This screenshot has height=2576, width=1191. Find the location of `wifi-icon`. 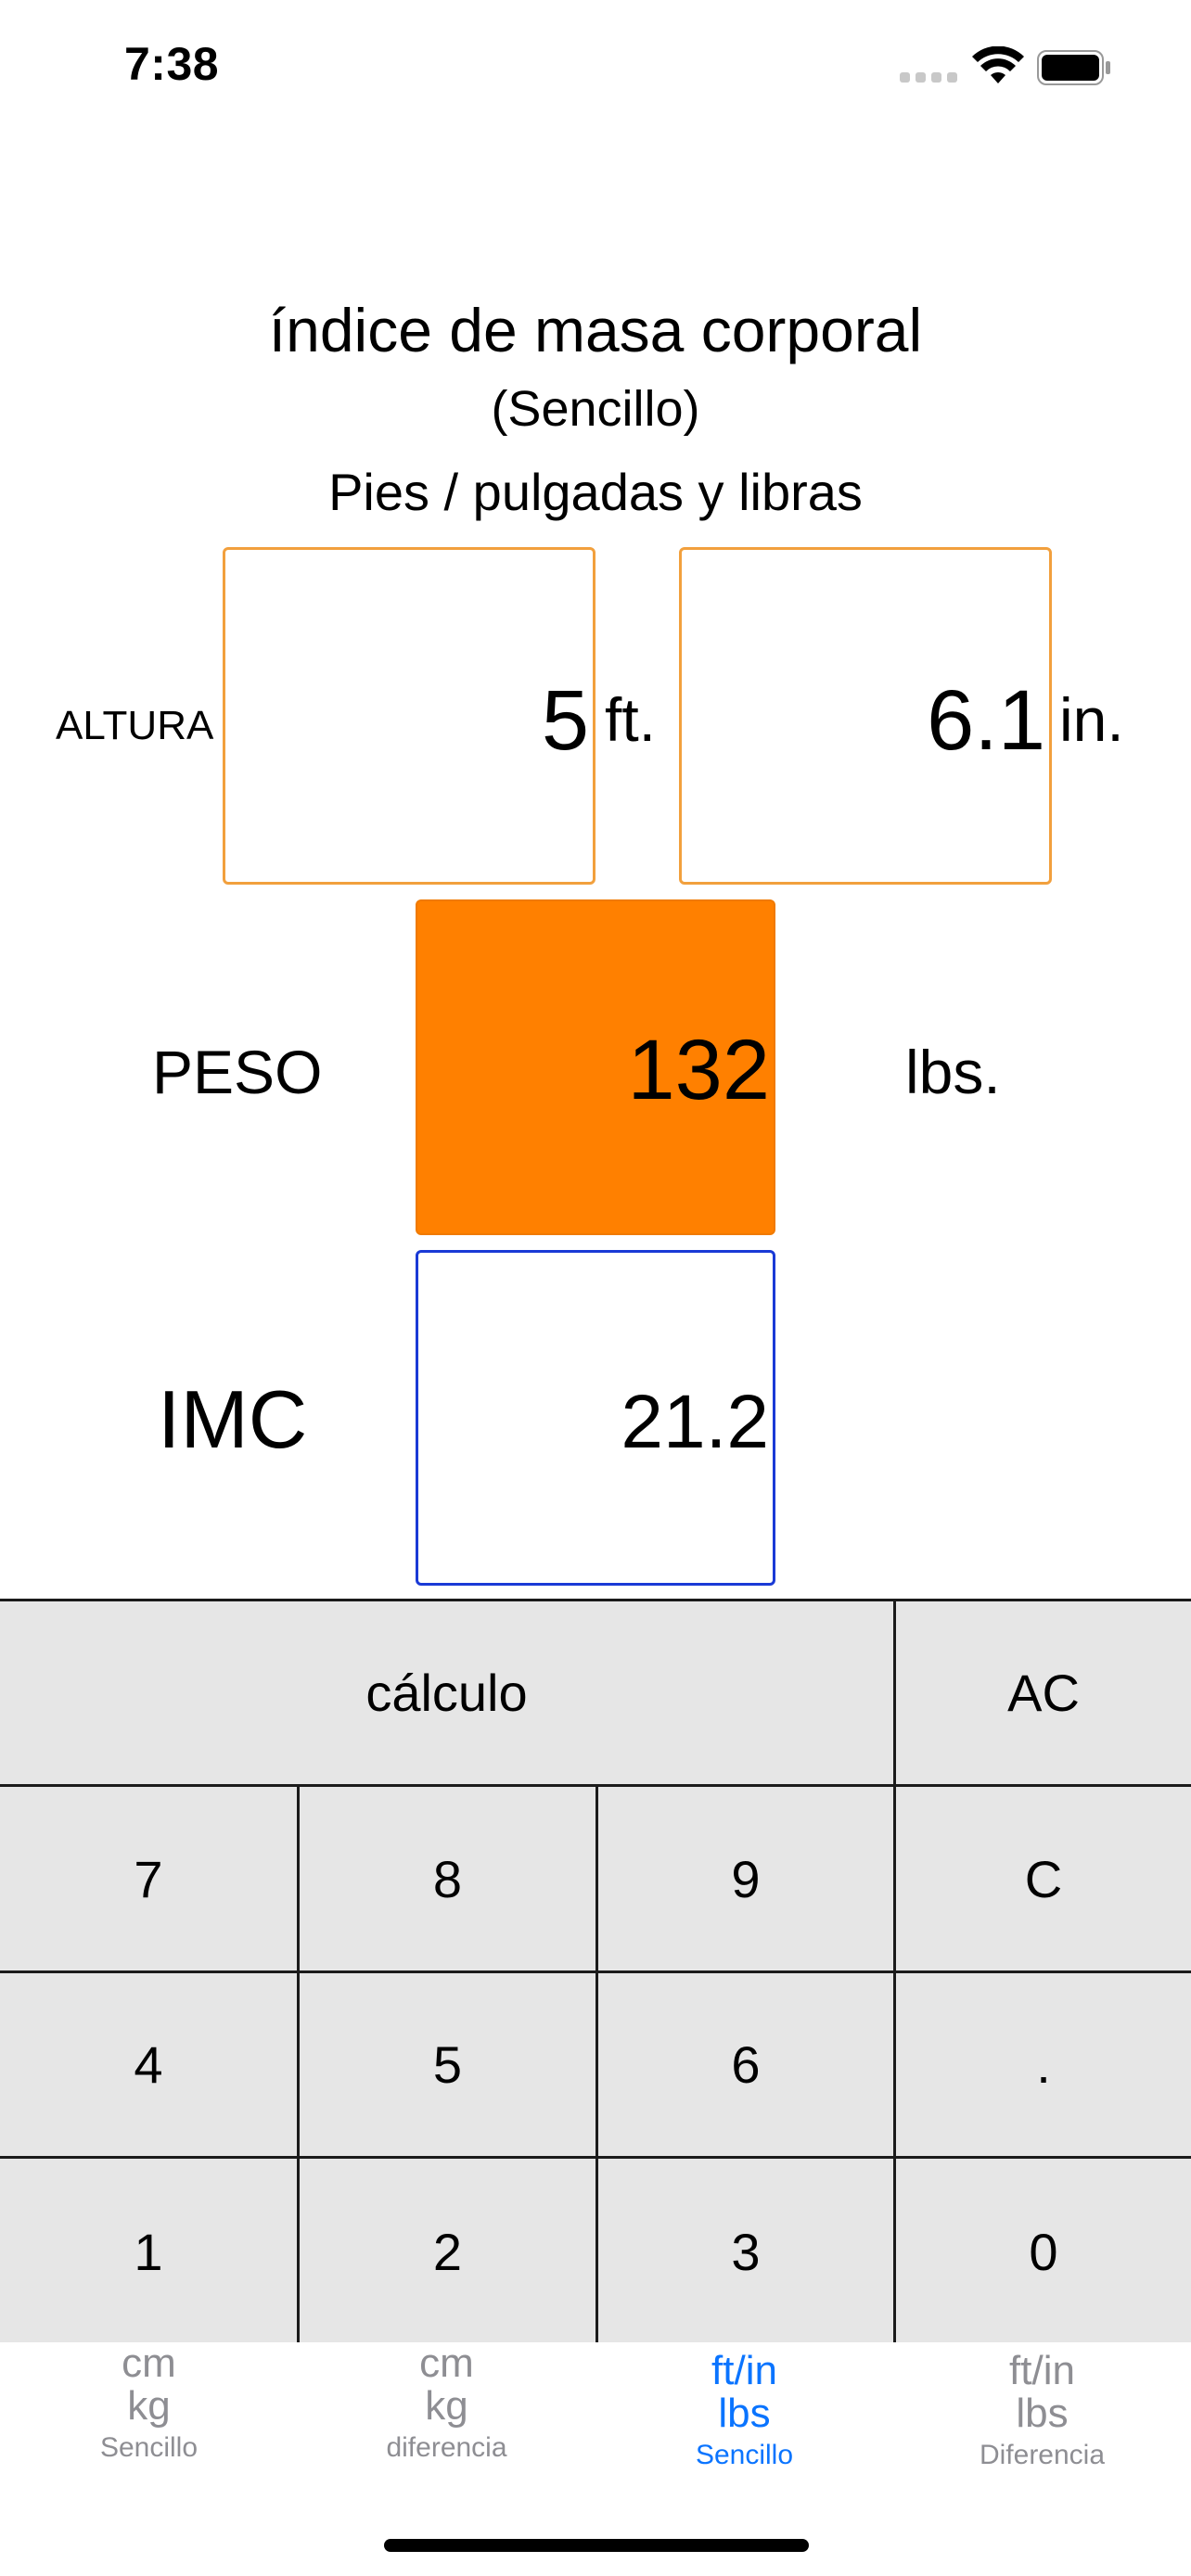

wifi-icon is located at coordinates (998, 64).